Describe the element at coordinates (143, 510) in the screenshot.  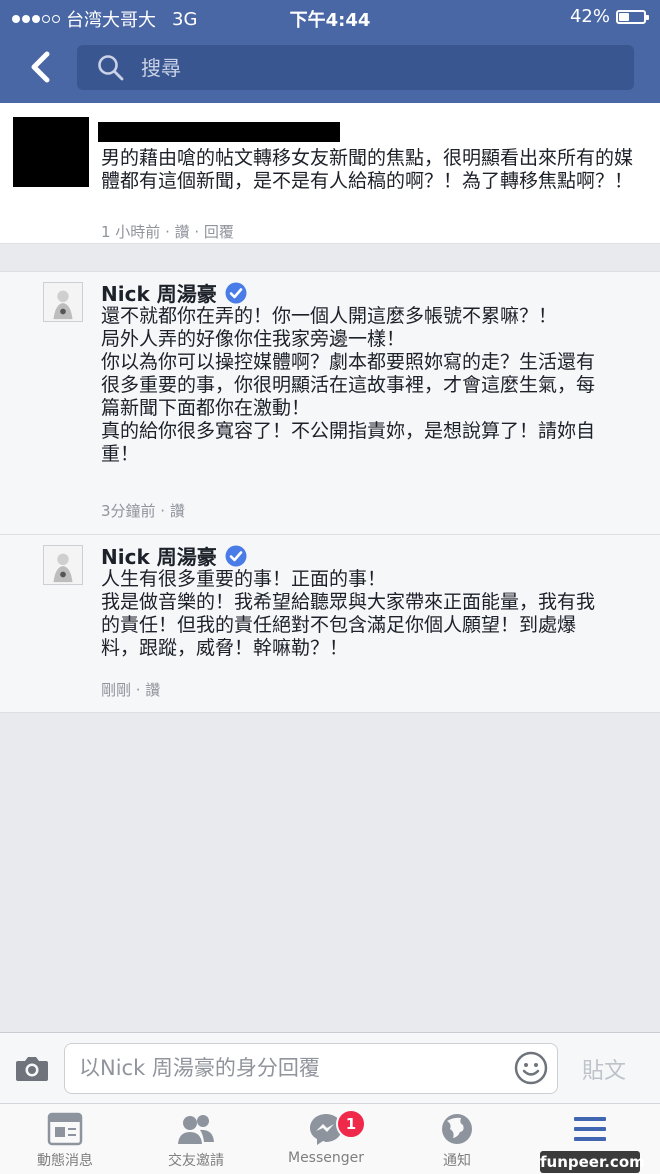
I see `reply-meta: 3分鐘前 · 讚` at that location.